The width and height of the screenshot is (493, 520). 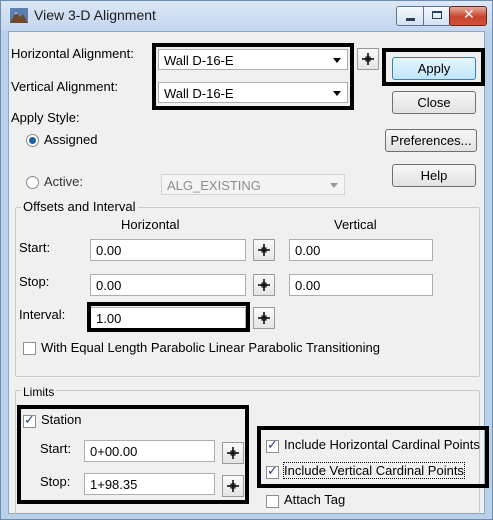 I want to click on close-window-button: ✕, so click(x=468, y=16).